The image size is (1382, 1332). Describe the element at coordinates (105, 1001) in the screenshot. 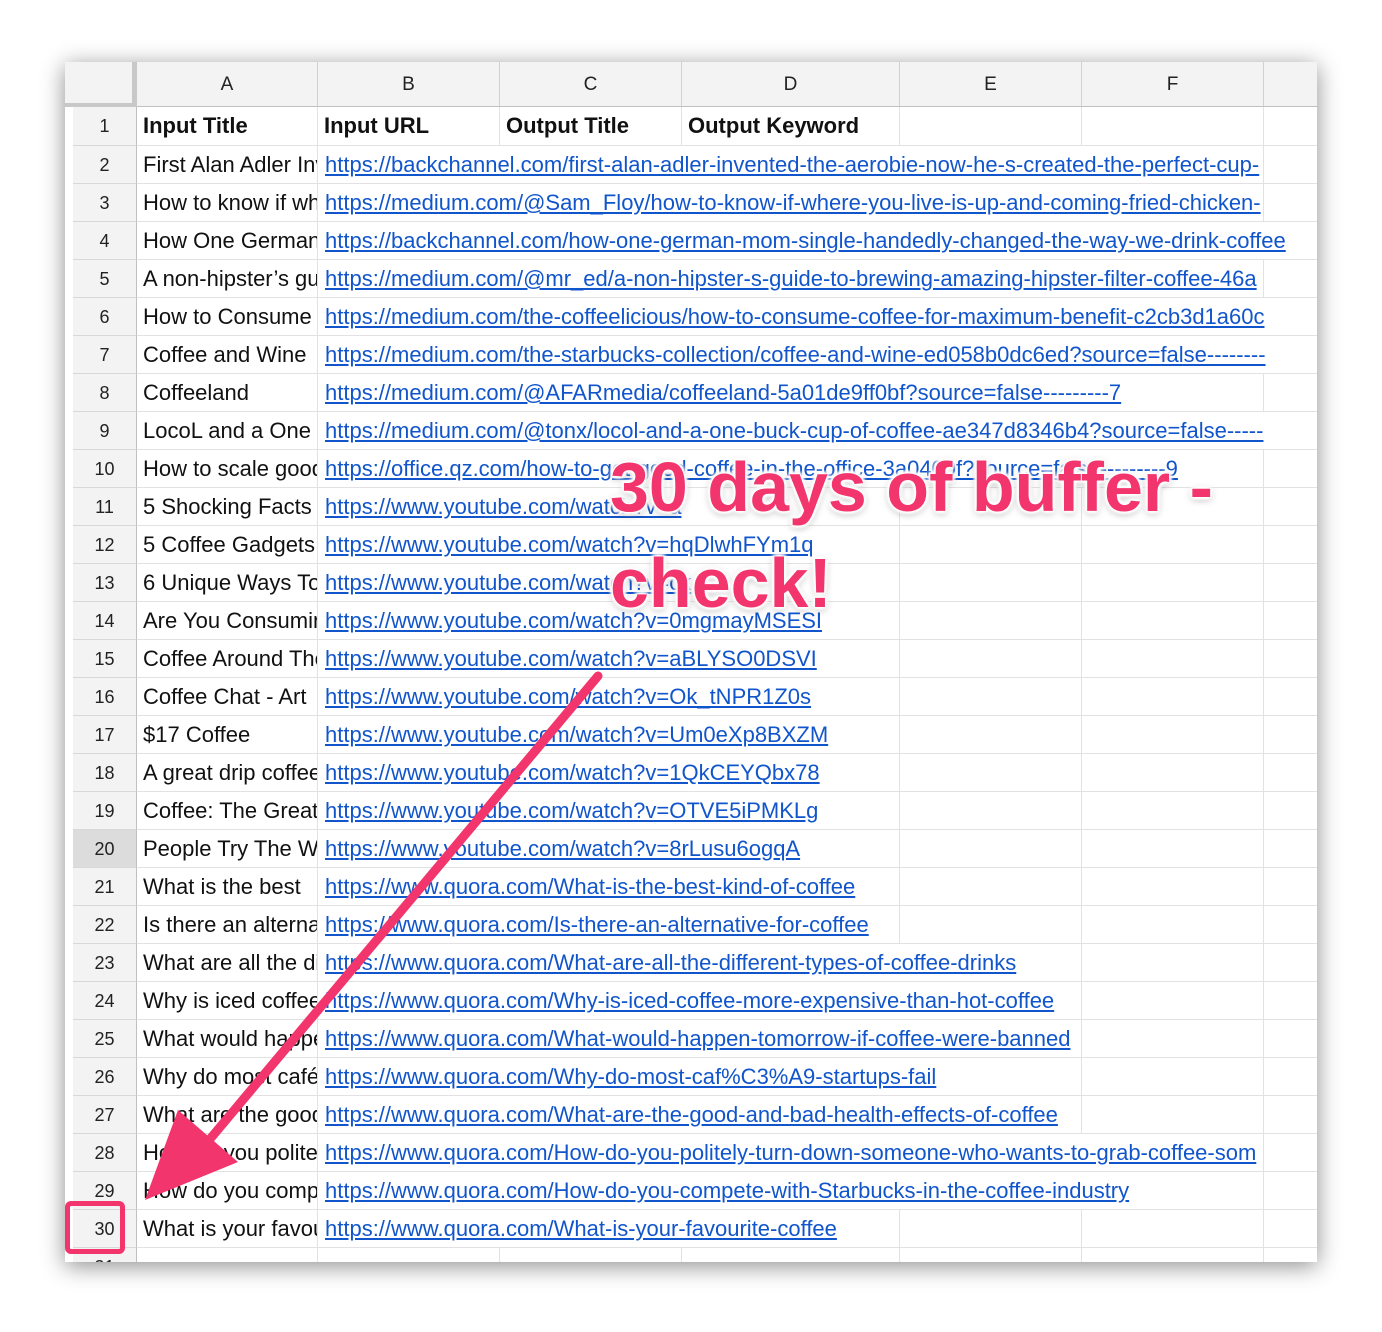

I see `row-header: 24` at that location.